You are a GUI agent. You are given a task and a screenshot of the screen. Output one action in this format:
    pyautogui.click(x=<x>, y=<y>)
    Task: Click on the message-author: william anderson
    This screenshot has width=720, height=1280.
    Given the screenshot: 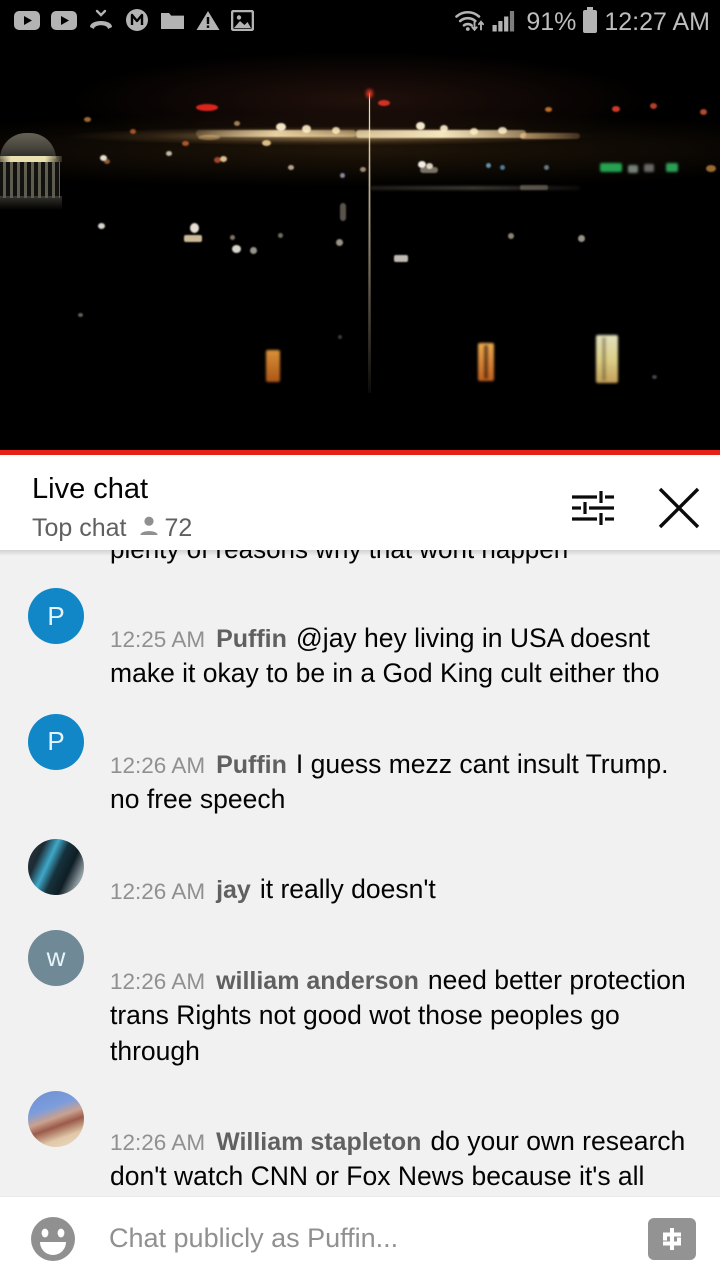 What is the action you would take?
    pyautogui.click(x=317, y=981)
    